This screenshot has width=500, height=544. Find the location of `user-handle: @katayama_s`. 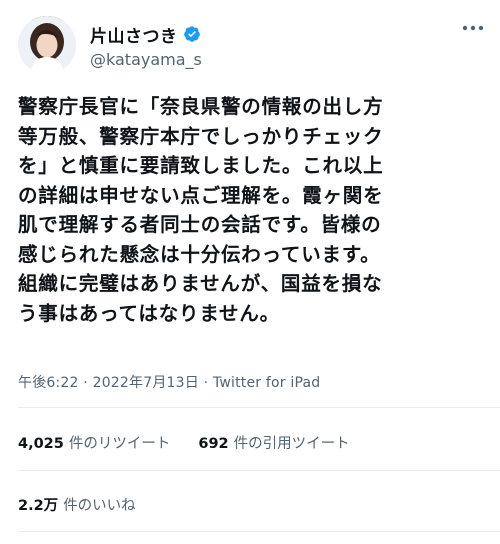

user-handle: @katayama_s is located at coordinates (146, 59).